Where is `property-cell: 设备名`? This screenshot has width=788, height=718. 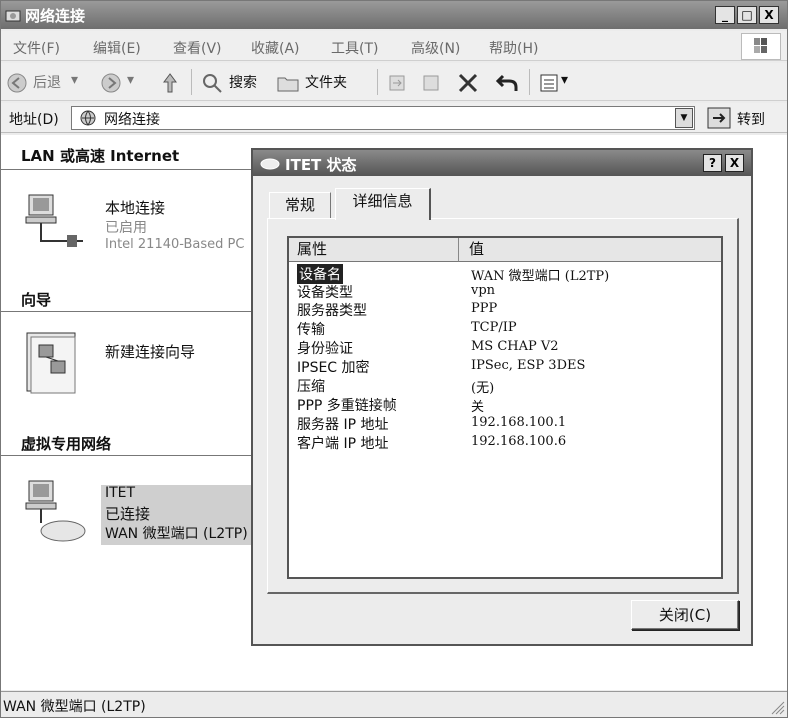 property-cell: 设备名 is located at coordinates (320, 274).